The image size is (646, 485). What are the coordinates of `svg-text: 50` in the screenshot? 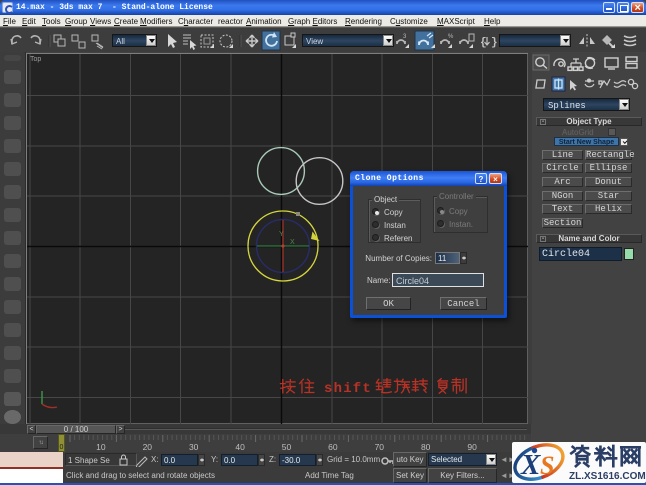 It's located at (287, 447).